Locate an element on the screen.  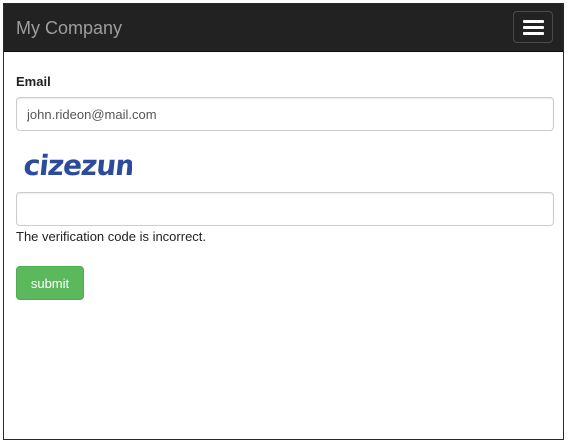
hamburger-menu-icon is located at coordinates (533, 21).